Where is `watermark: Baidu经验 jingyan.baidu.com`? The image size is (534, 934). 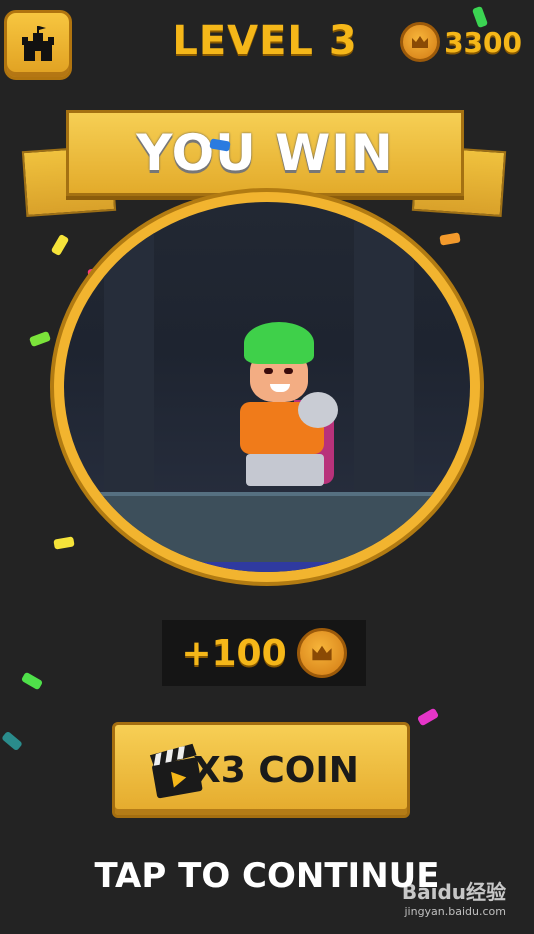 watermark: Baidu经验 jingyan.baidu.com is located at coordinates (454, 897).